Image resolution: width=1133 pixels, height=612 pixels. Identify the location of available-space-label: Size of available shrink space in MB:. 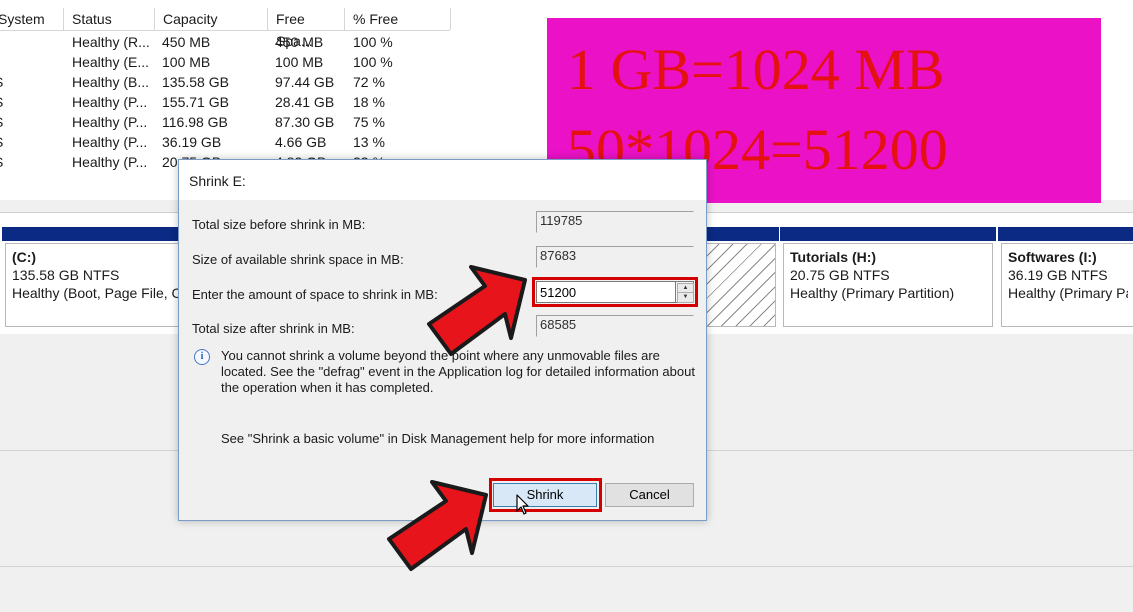
(298, 259).